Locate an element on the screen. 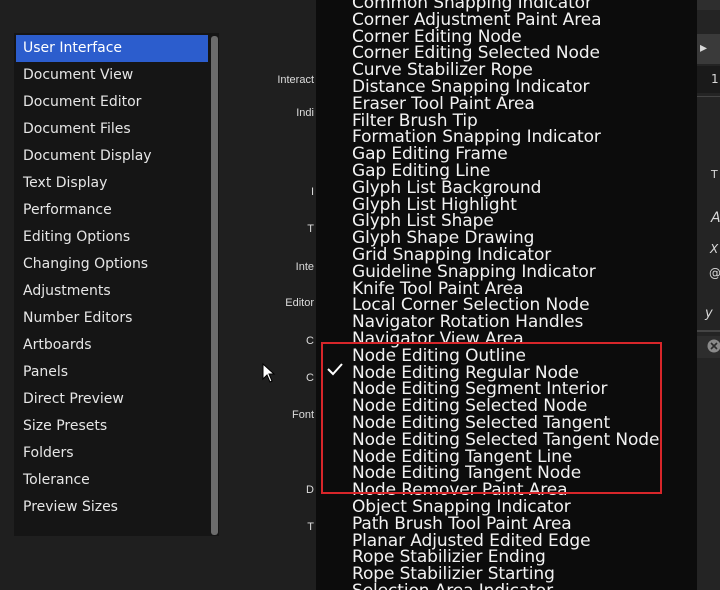 This screenshot has height=590, width=720. setting-label: Indi is located at coordinates (305, 113).